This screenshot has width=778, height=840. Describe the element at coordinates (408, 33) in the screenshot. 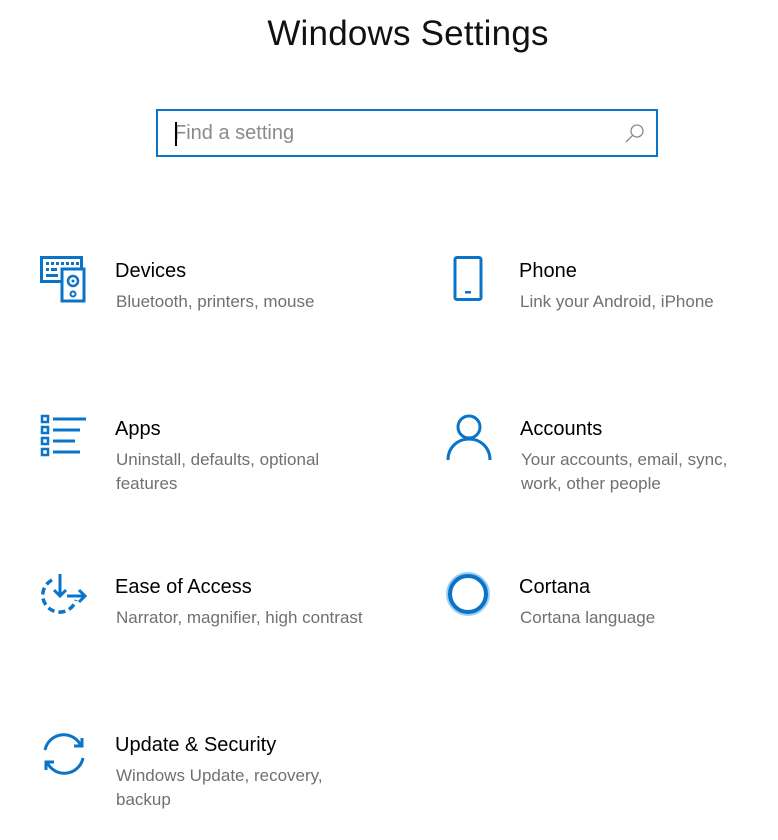

I see `page-title: Windows Settings` at that location.